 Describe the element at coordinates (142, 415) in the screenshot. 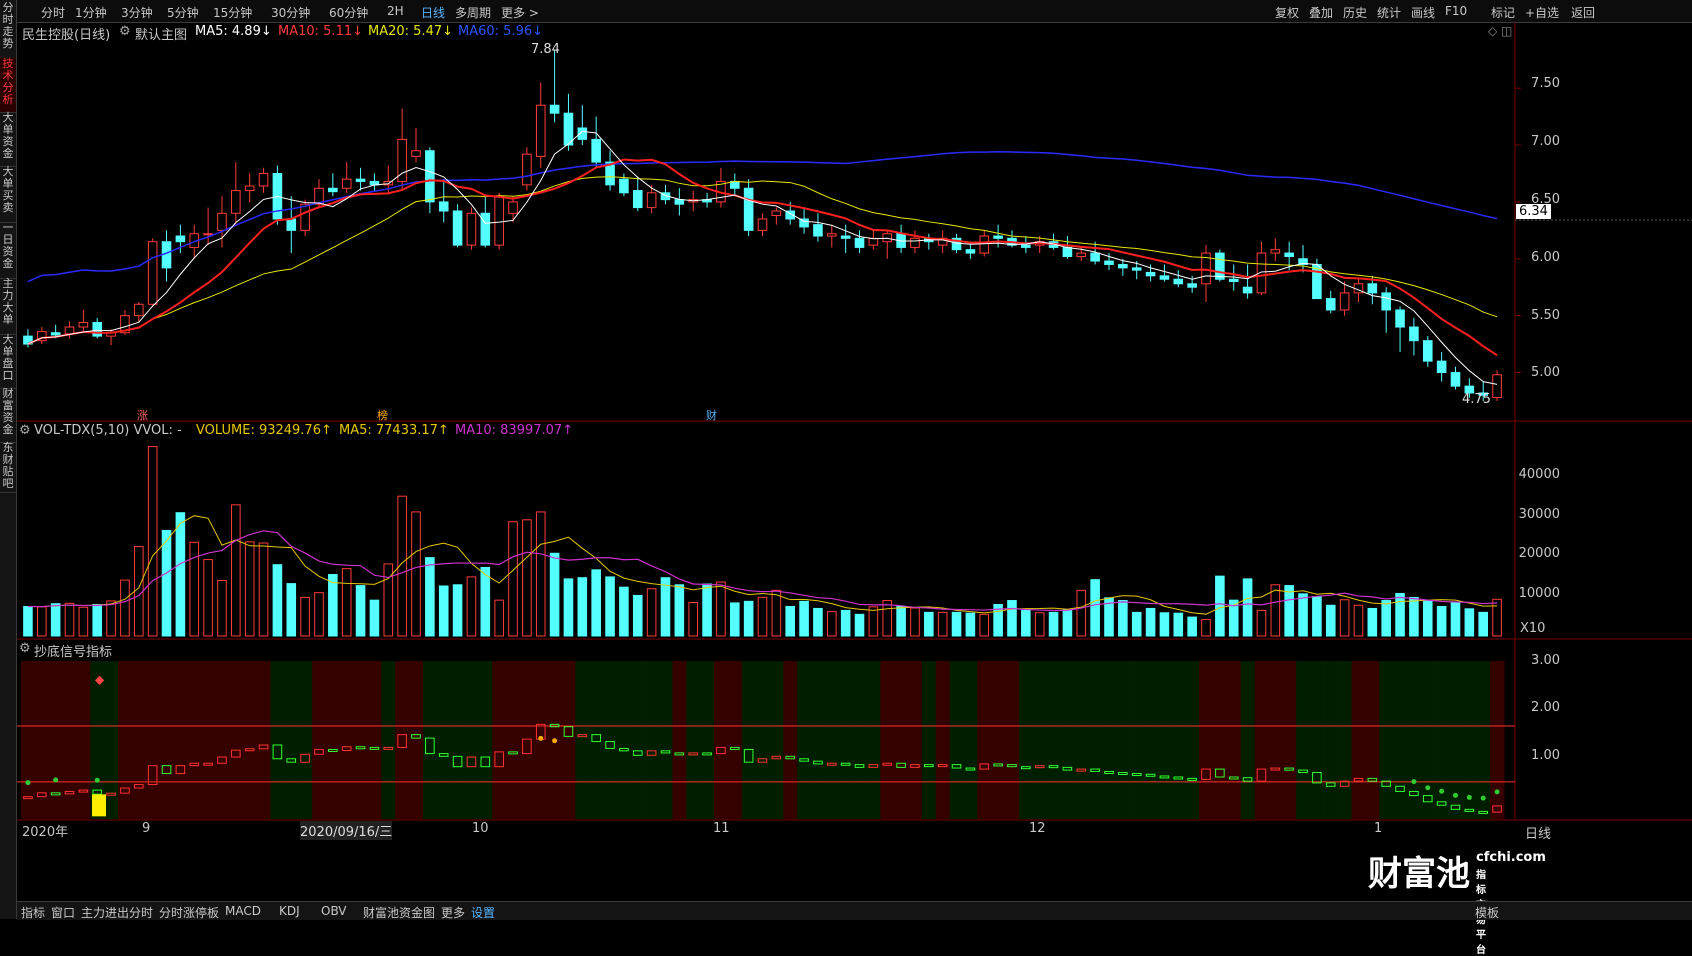

I see `event-marker: 涨` at that location.